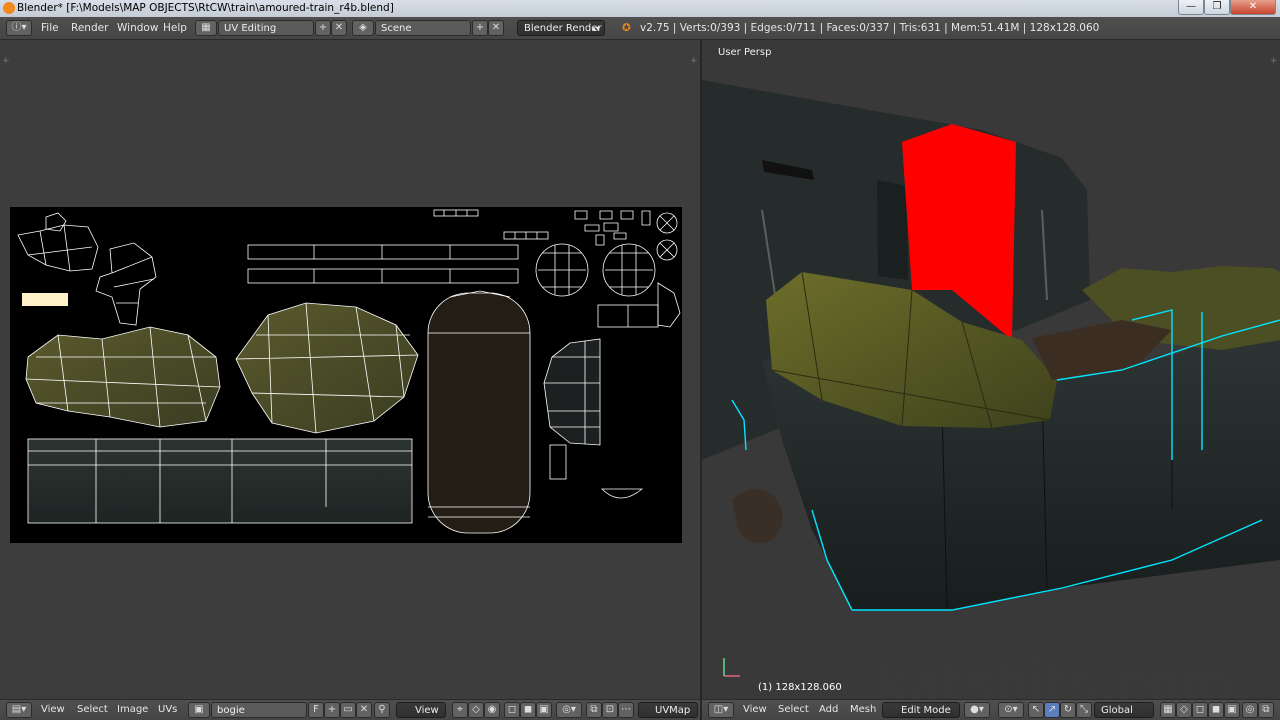 This screenshot has width=1280, height=720. I want to click on occlude-icon: ▣, so click(1232, 710).